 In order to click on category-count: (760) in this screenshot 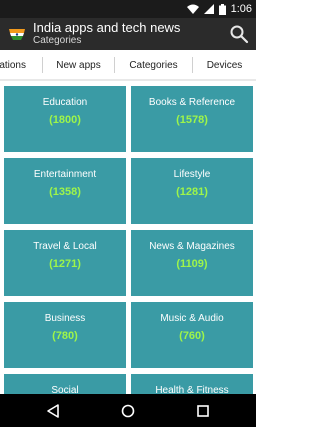, I will do `click(192, 336)`.